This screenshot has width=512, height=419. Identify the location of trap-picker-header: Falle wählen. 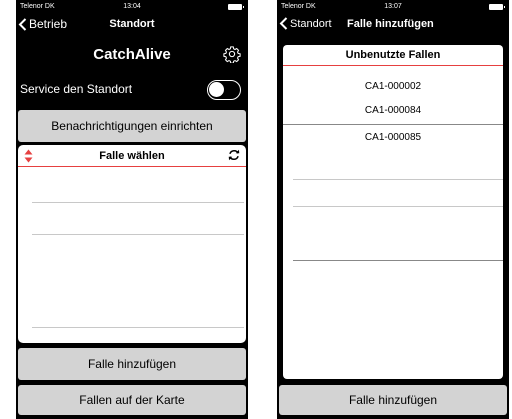
(132, 156).